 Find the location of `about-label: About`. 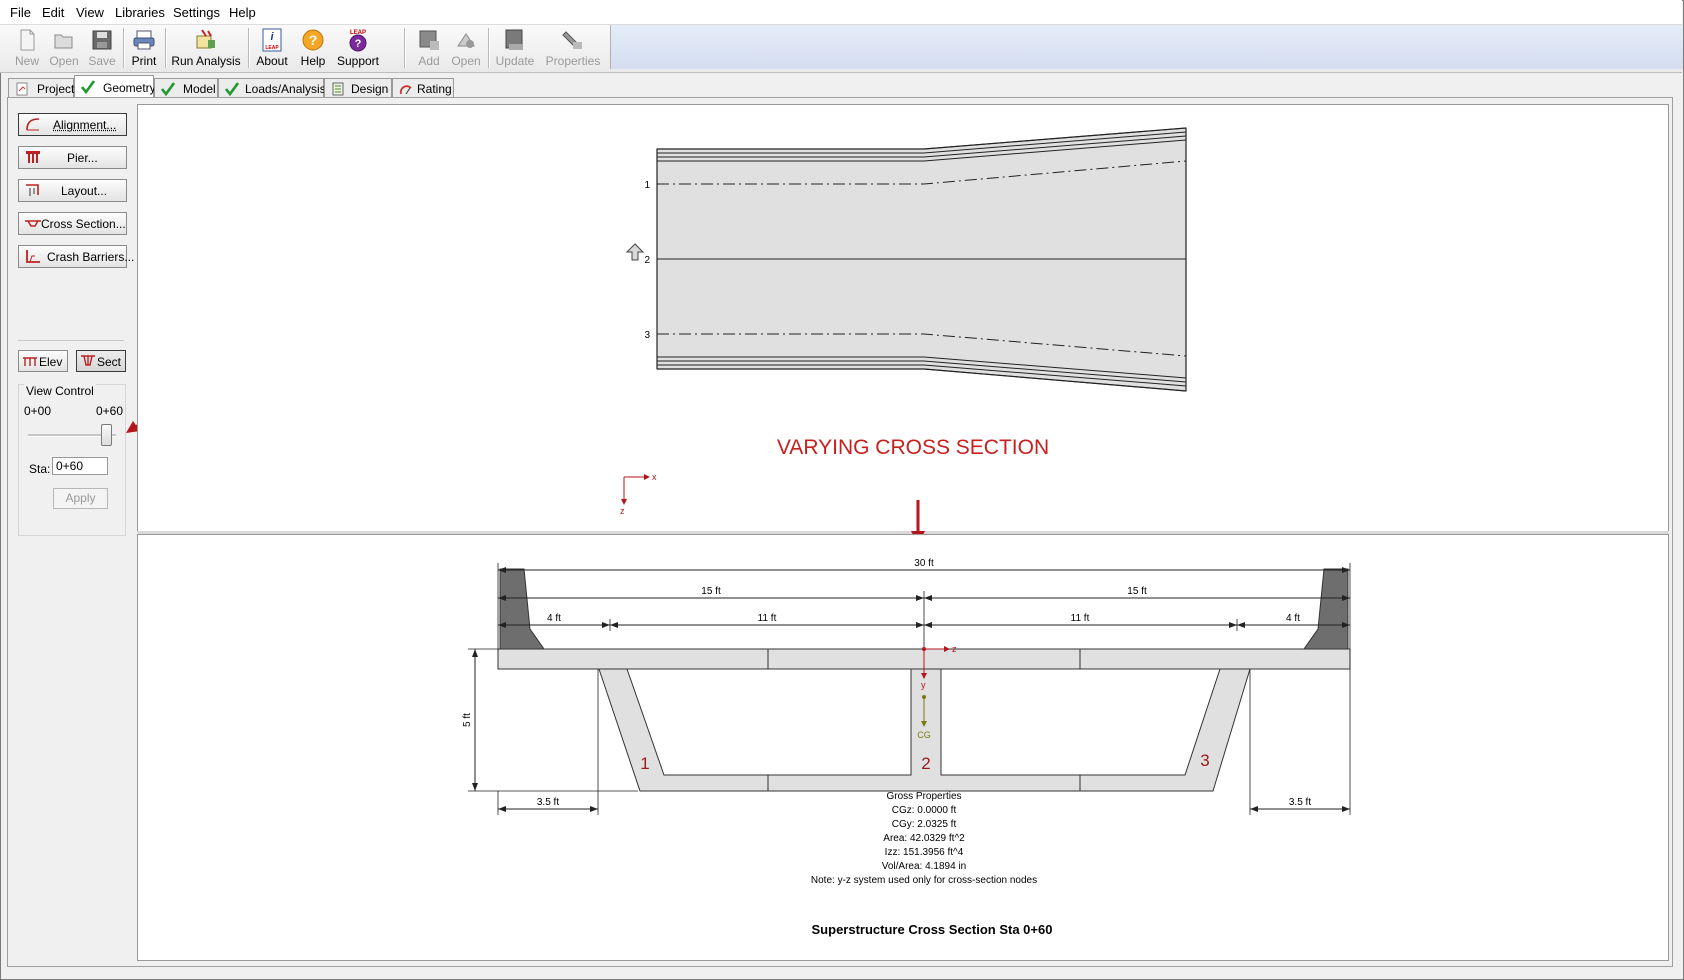

about-label: About is located at coordinates (272, 61).